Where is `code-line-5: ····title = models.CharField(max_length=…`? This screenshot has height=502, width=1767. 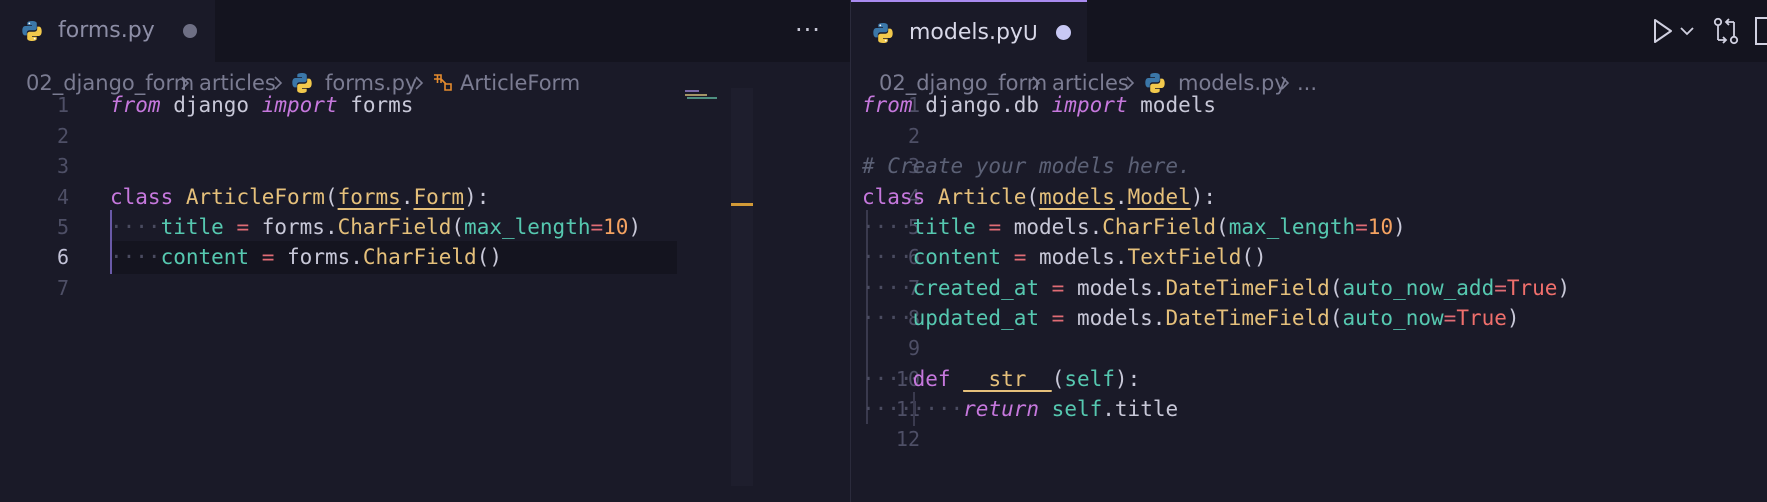 code-line-5: ····title = models.CharField(max_length=… is located at coordinates (1134, 227).